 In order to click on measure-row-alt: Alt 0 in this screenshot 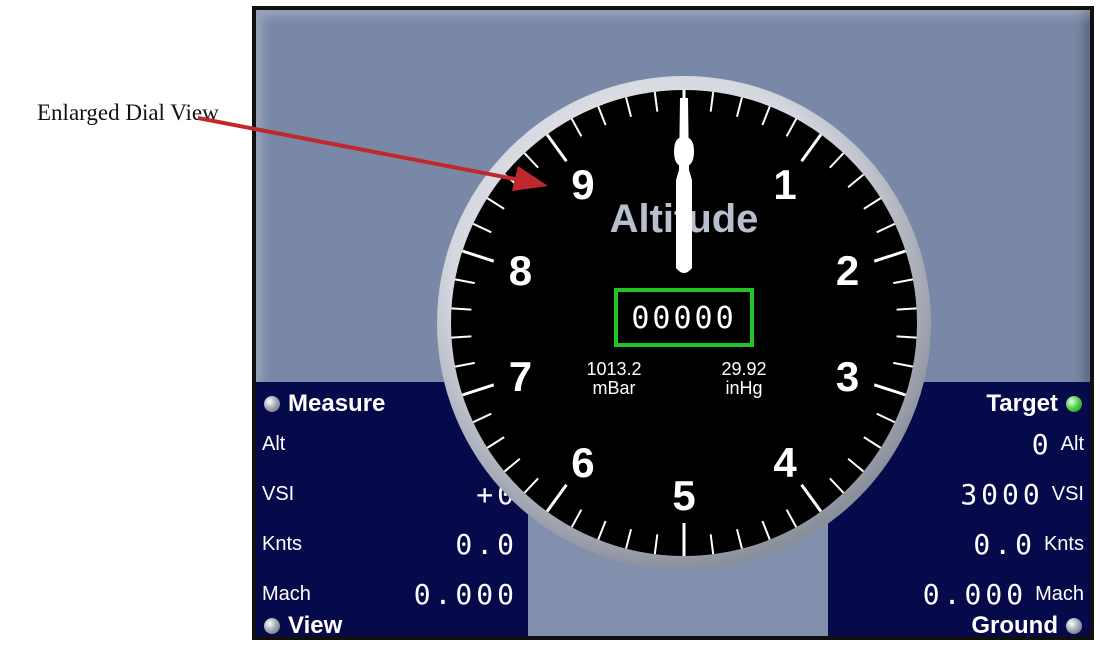, I will do `click(390, 444)`.